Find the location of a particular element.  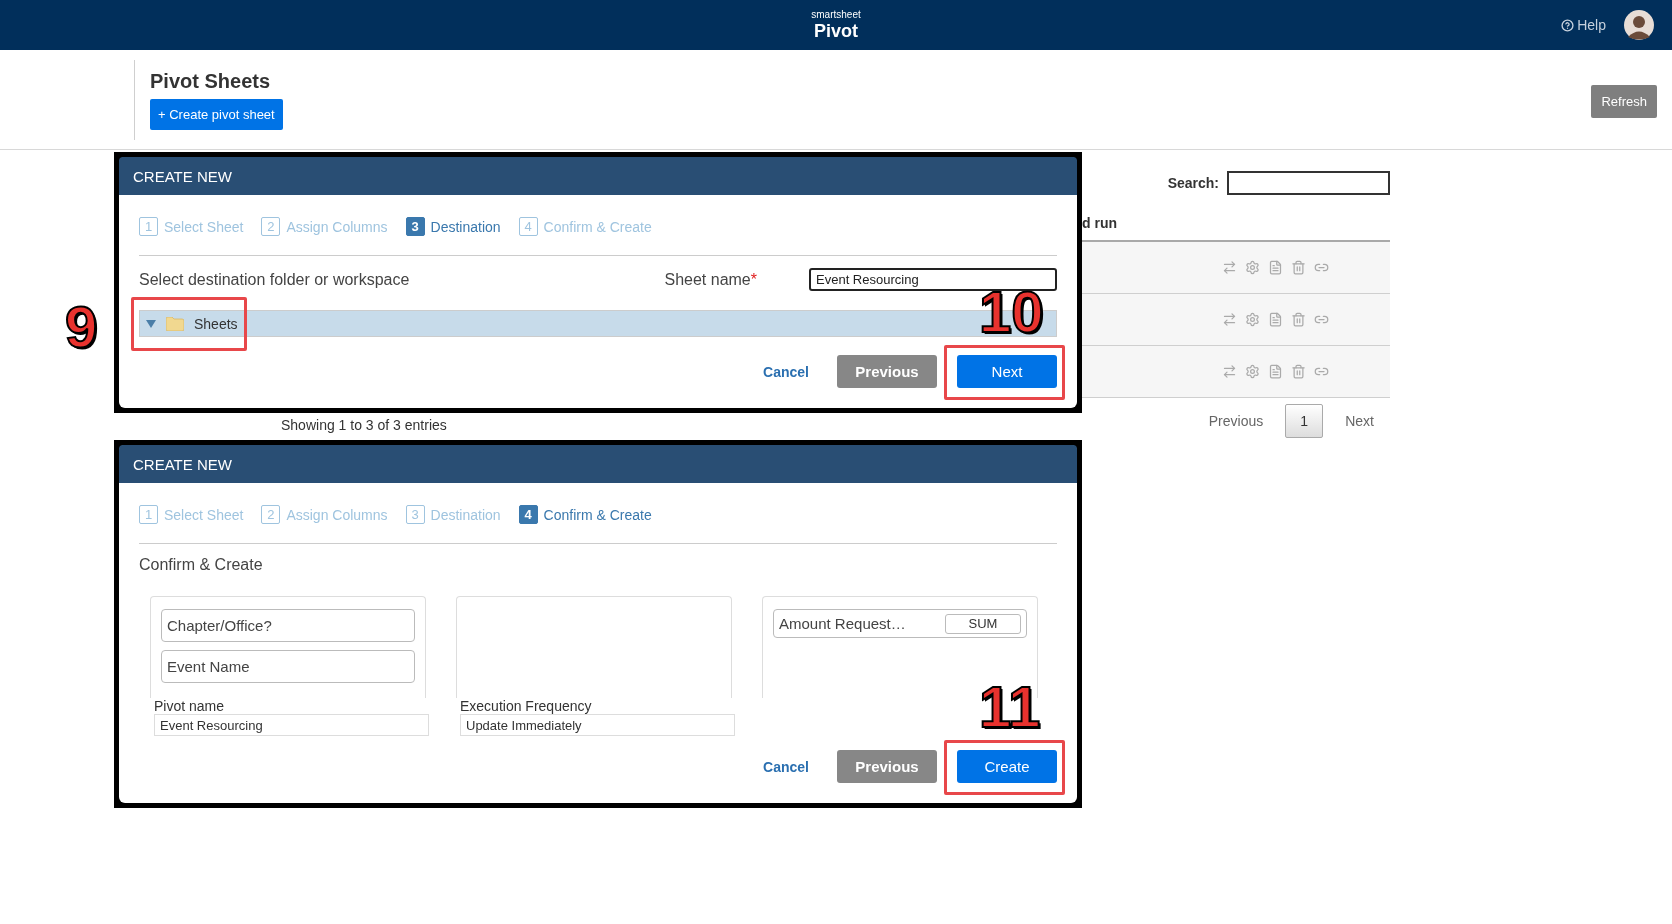

wizard-step: 4 Confirm & Create is located at coordinates (585, 514).